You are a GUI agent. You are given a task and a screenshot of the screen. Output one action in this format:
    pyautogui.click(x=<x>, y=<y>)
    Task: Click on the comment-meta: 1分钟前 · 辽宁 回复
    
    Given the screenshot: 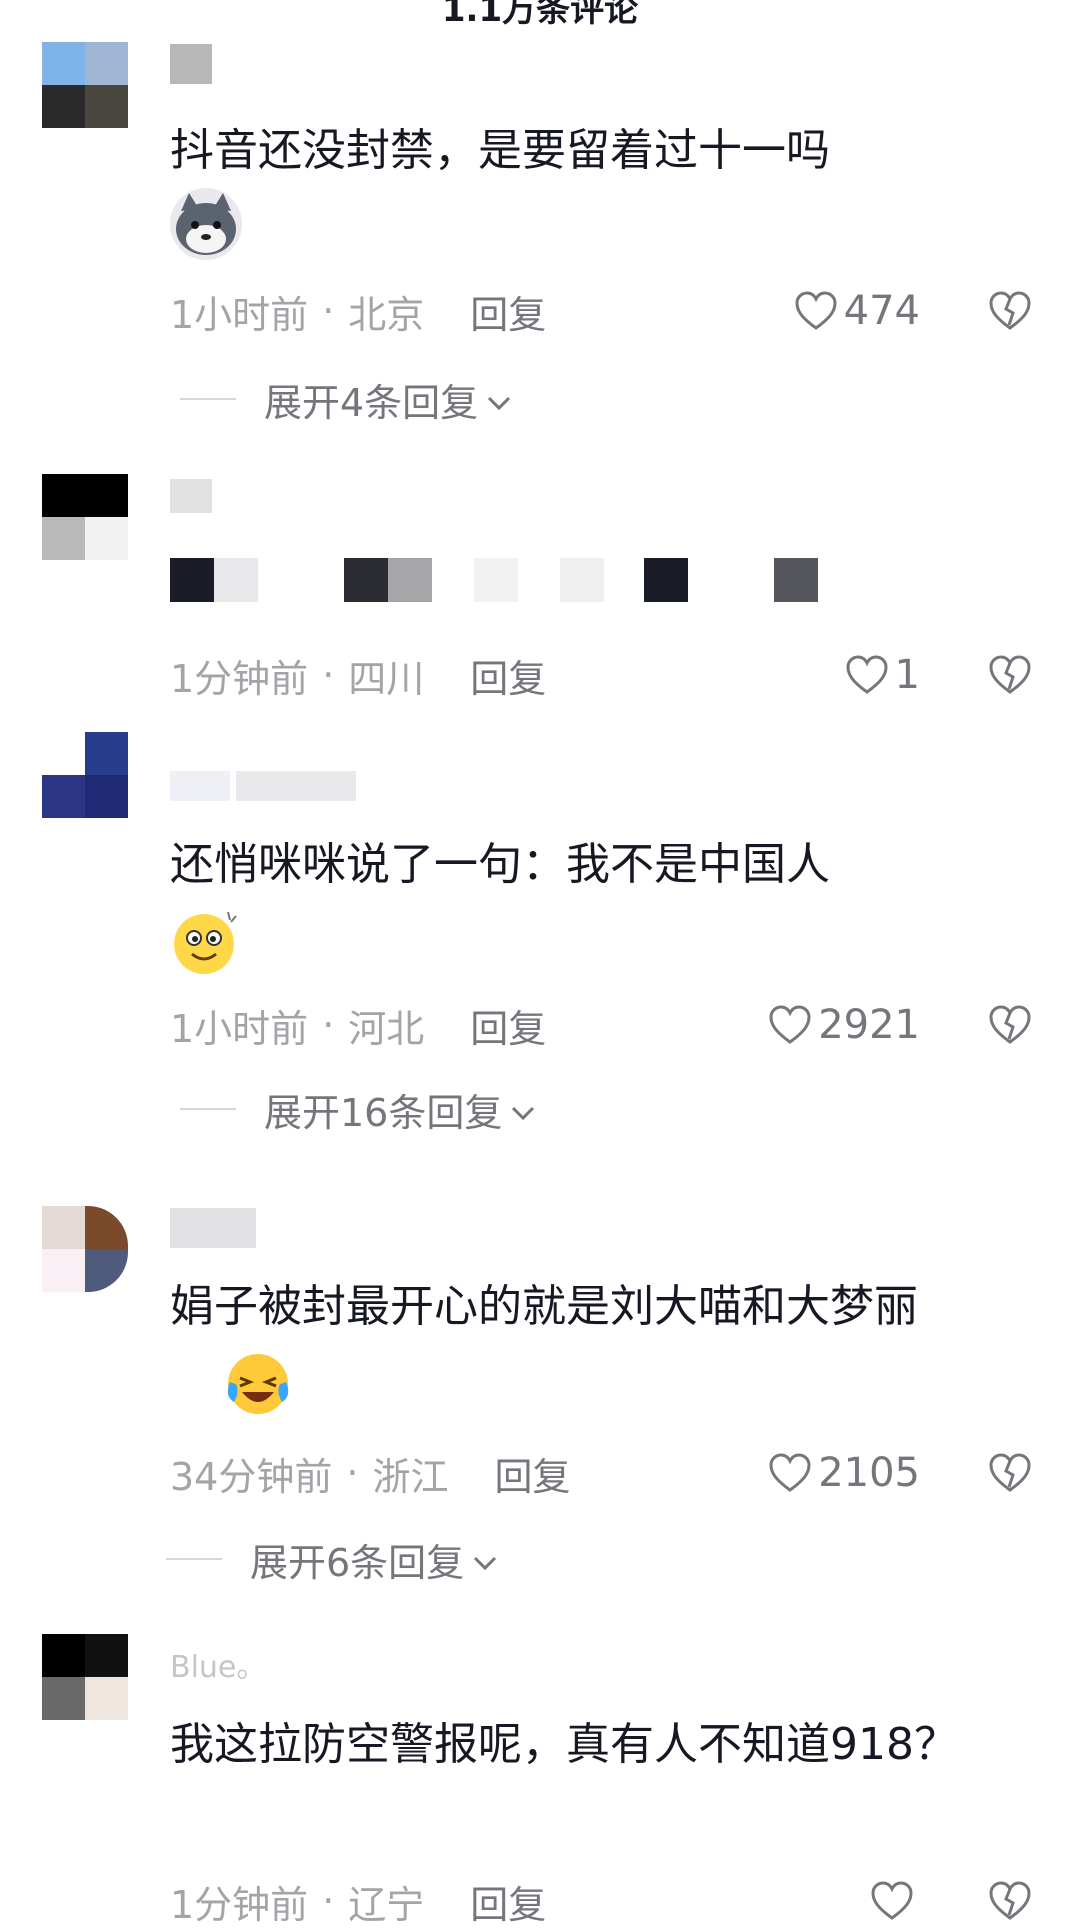 What is the action you would take?
    pyautogui.click(x=358, y=1901)
    